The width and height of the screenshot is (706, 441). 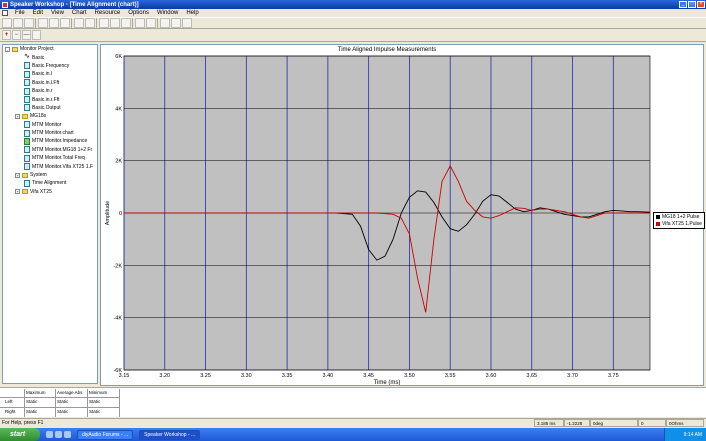 I want to click on tree-item-label: MTM Monitor.Impedance, so click(x=60, y=141).